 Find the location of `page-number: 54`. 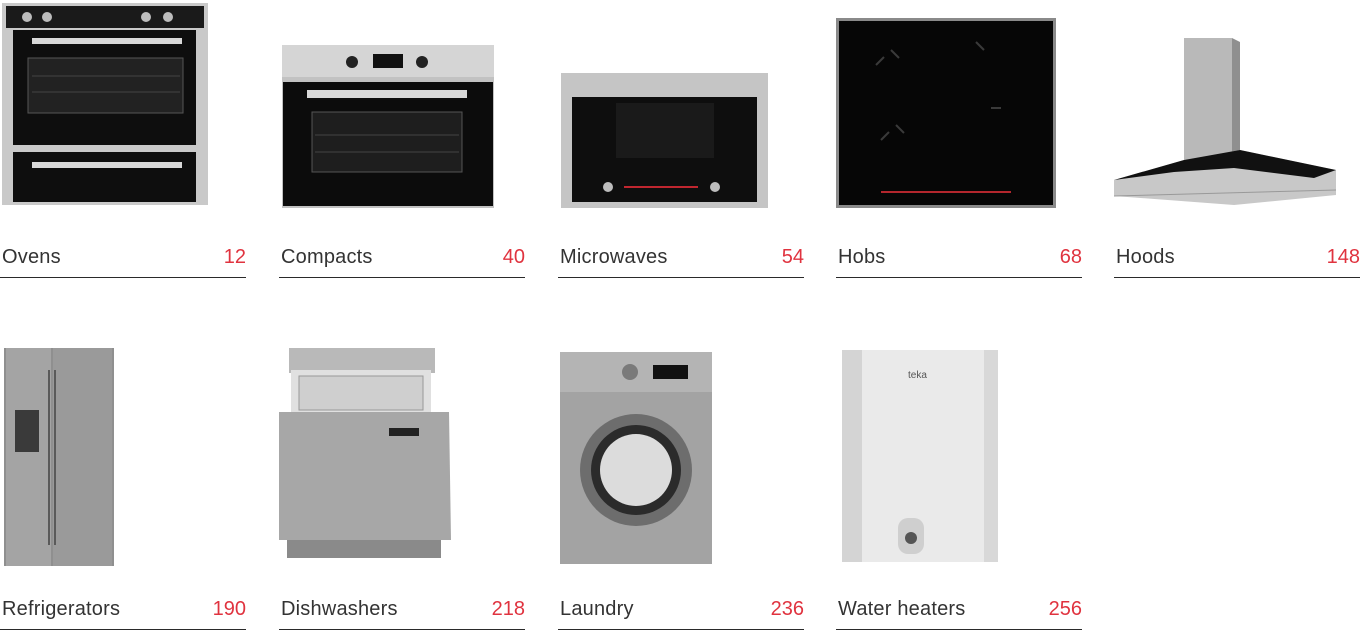

page-number: 54 is located at coordinates (792, 257).